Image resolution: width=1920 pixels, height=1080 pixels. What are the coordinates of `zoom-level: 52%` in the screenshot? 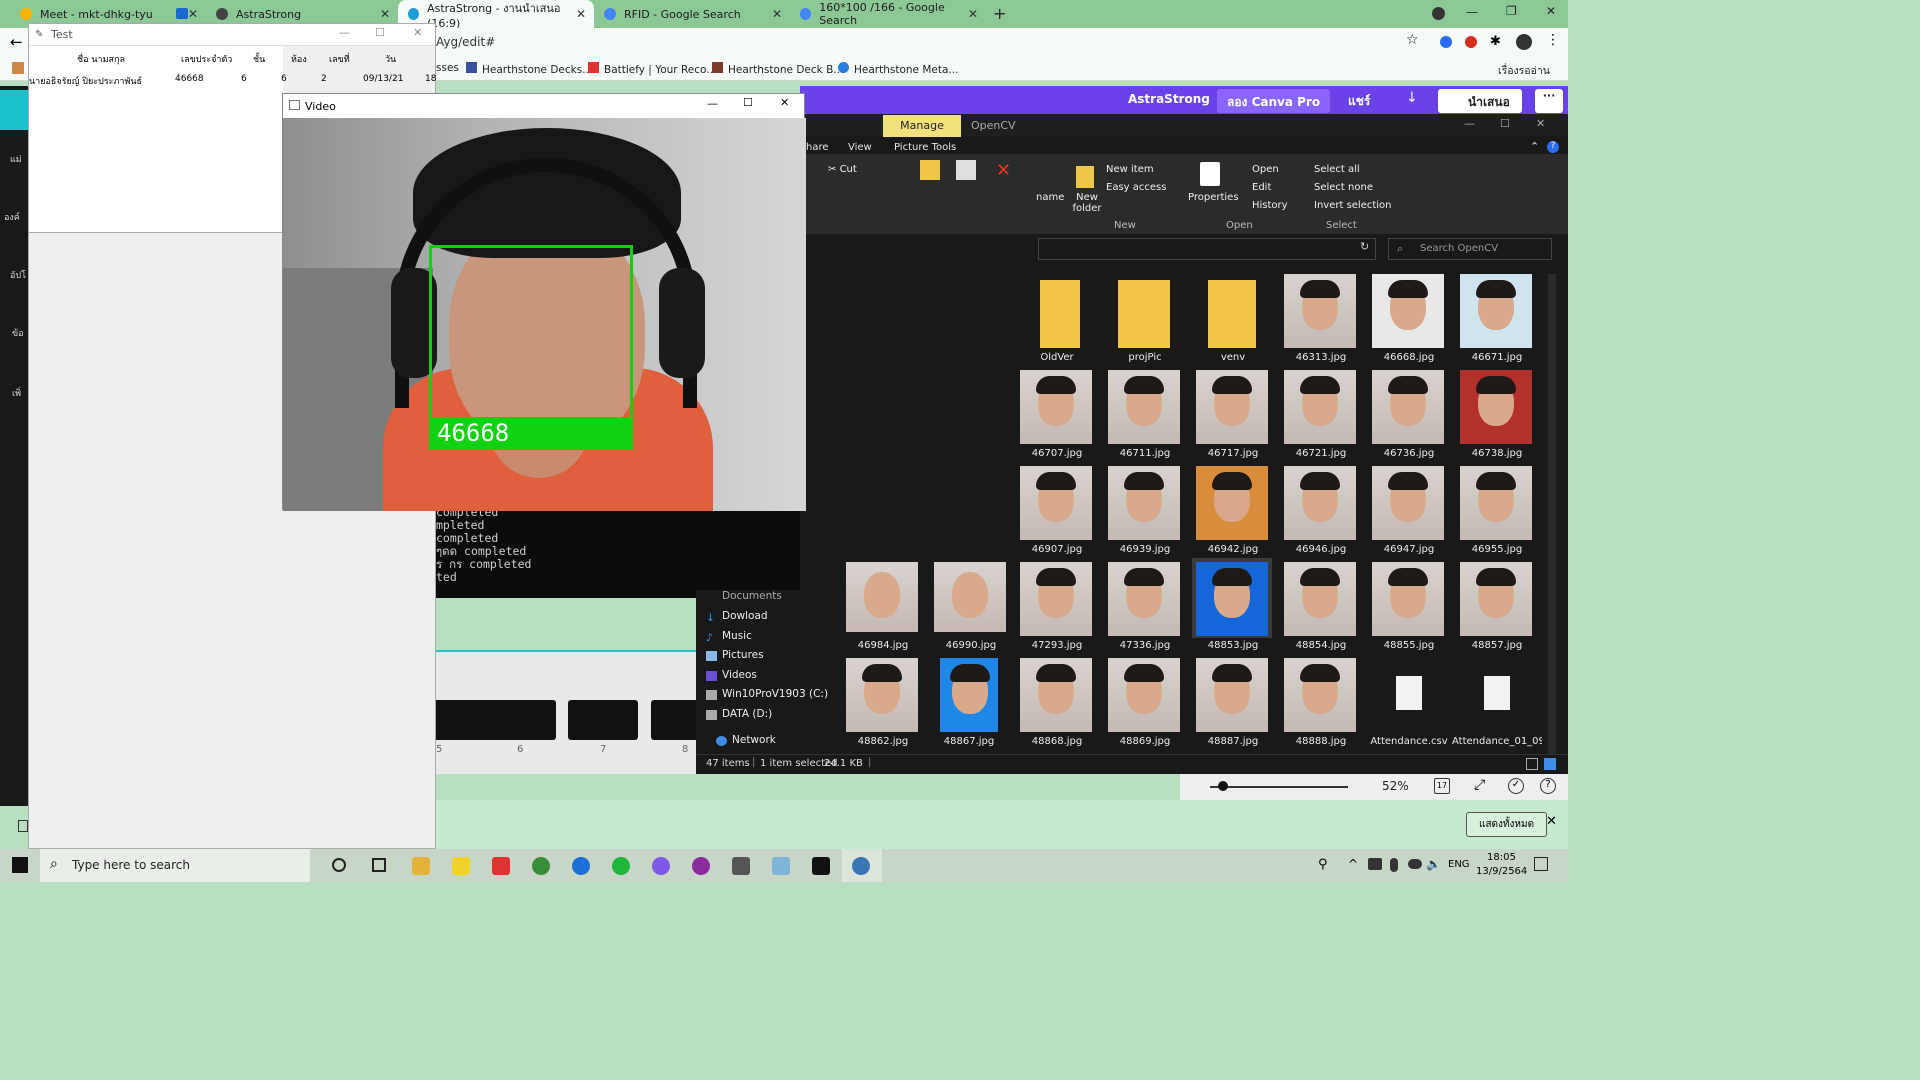 It's located at (1395, 786).